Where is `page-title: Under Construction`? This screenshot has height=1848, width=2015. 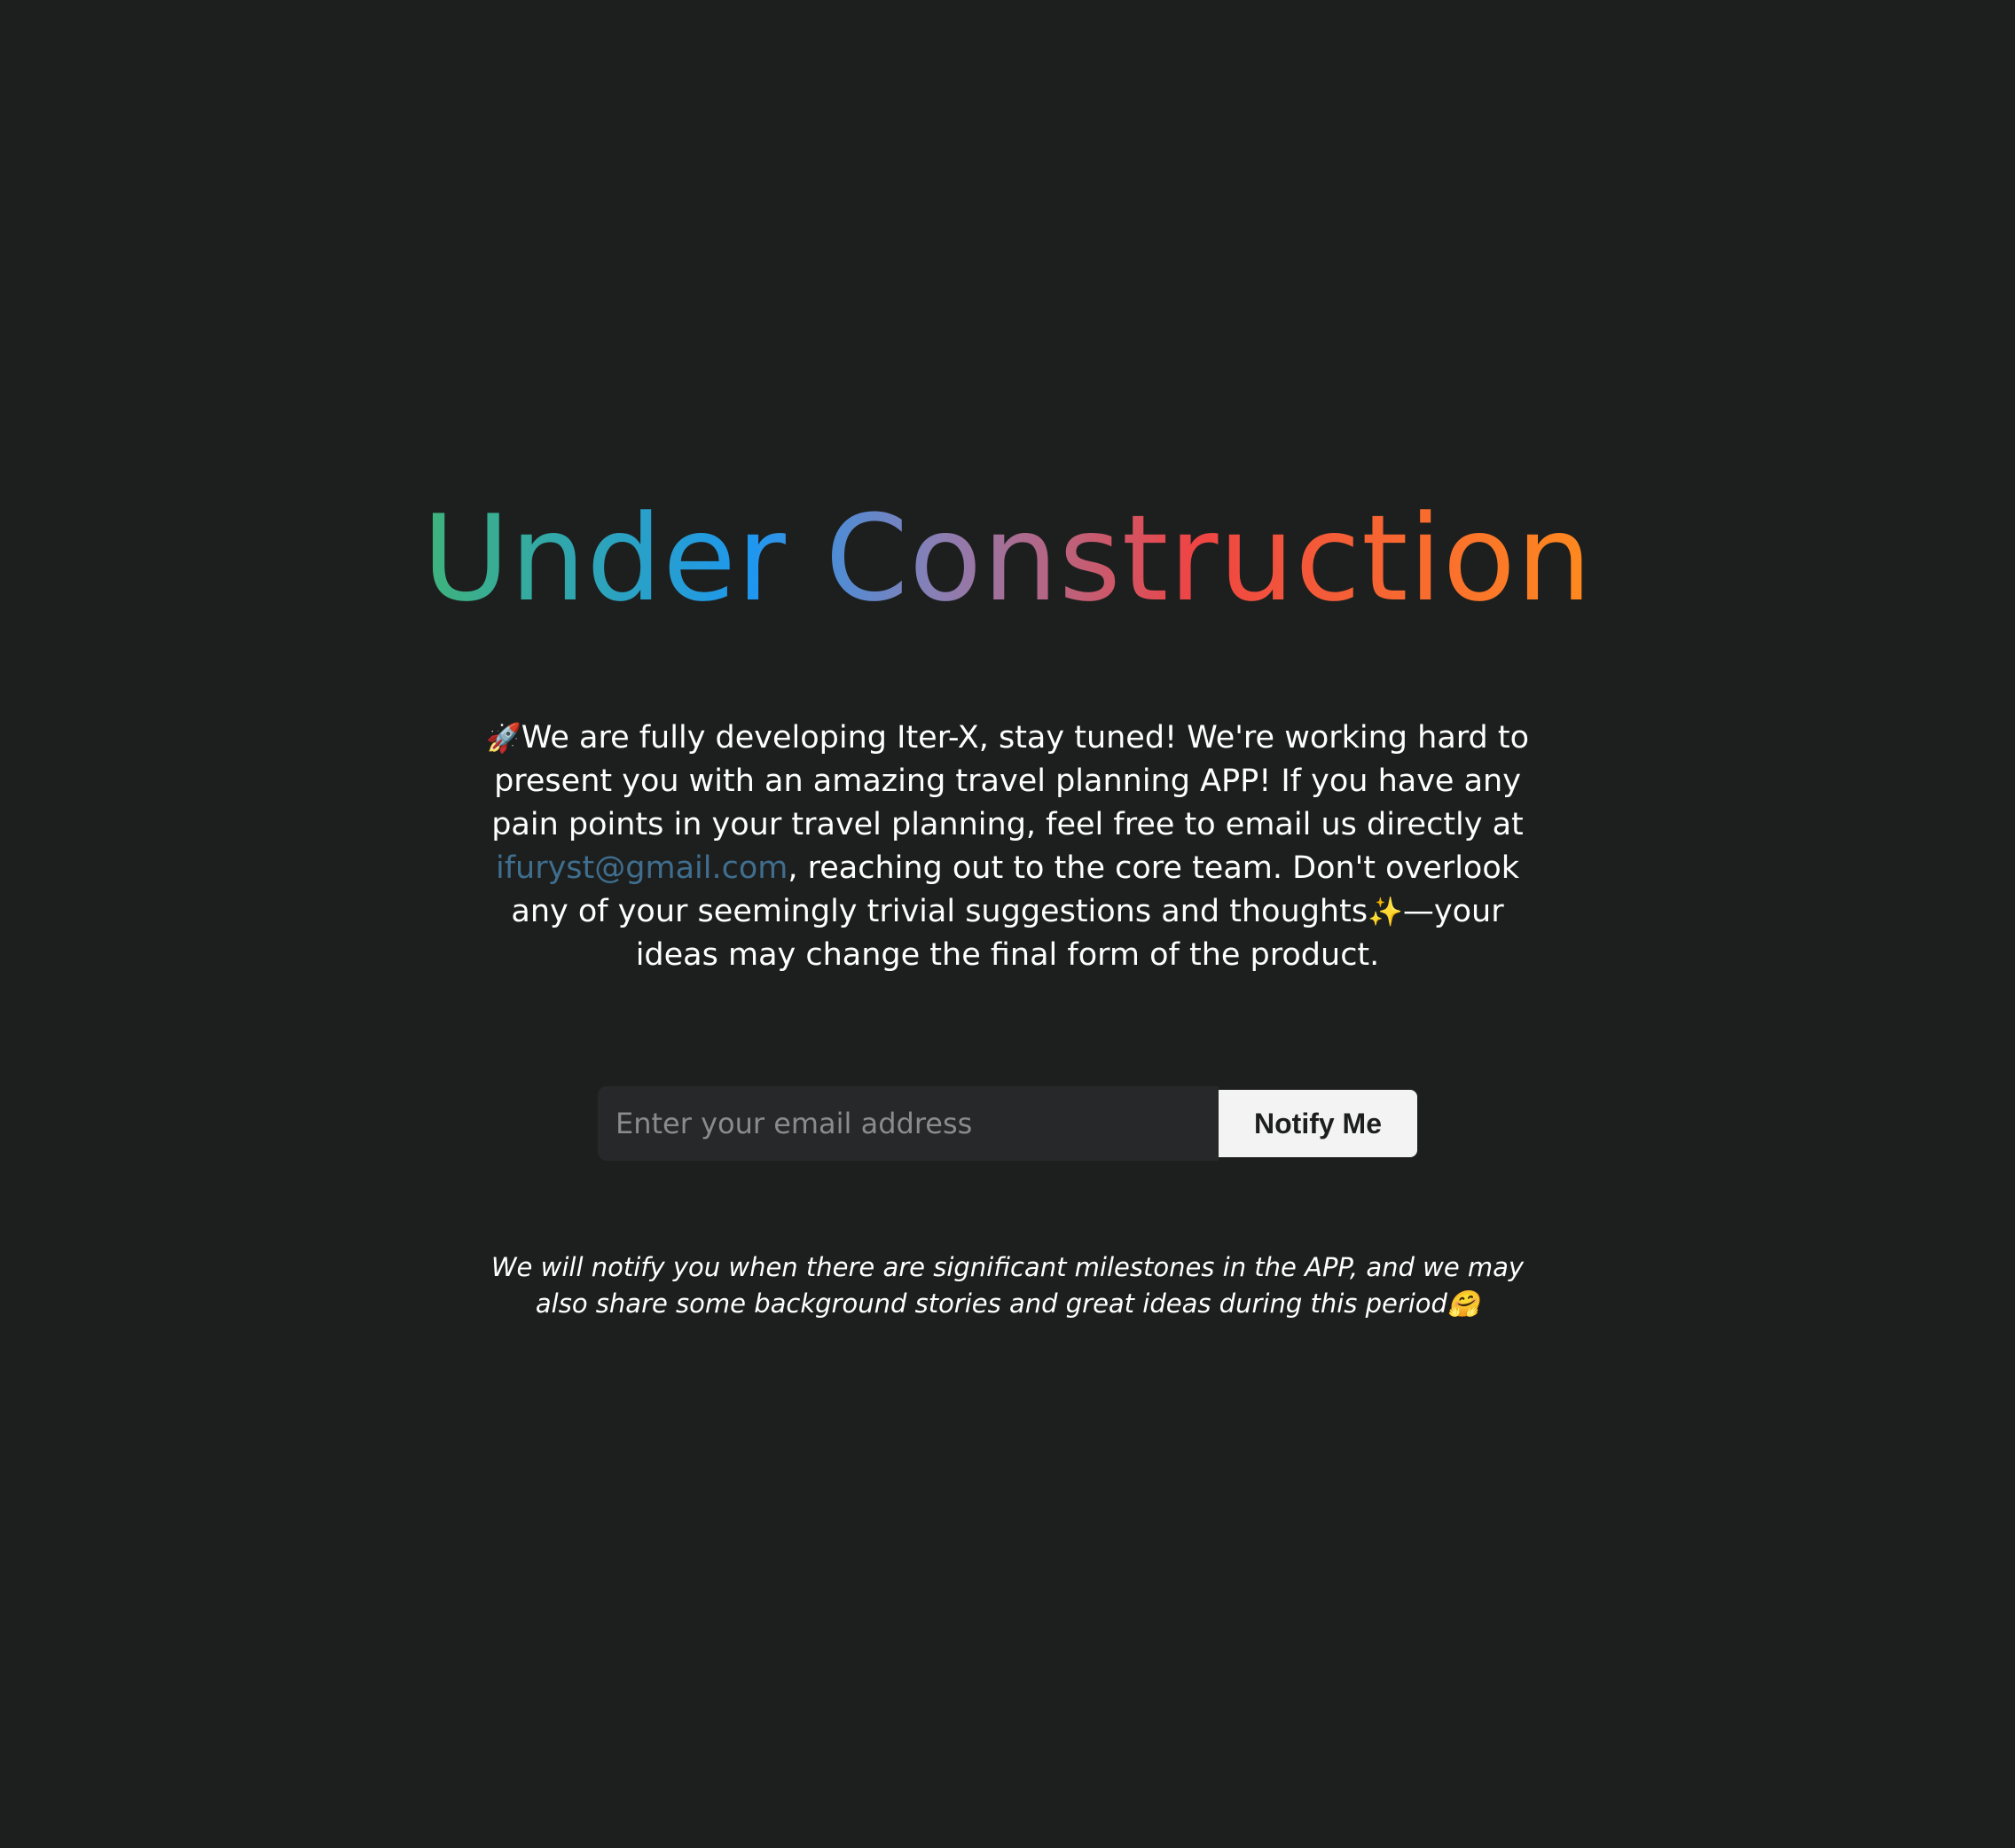
page-title: Under Construction is located at coordinates (1007, 558).